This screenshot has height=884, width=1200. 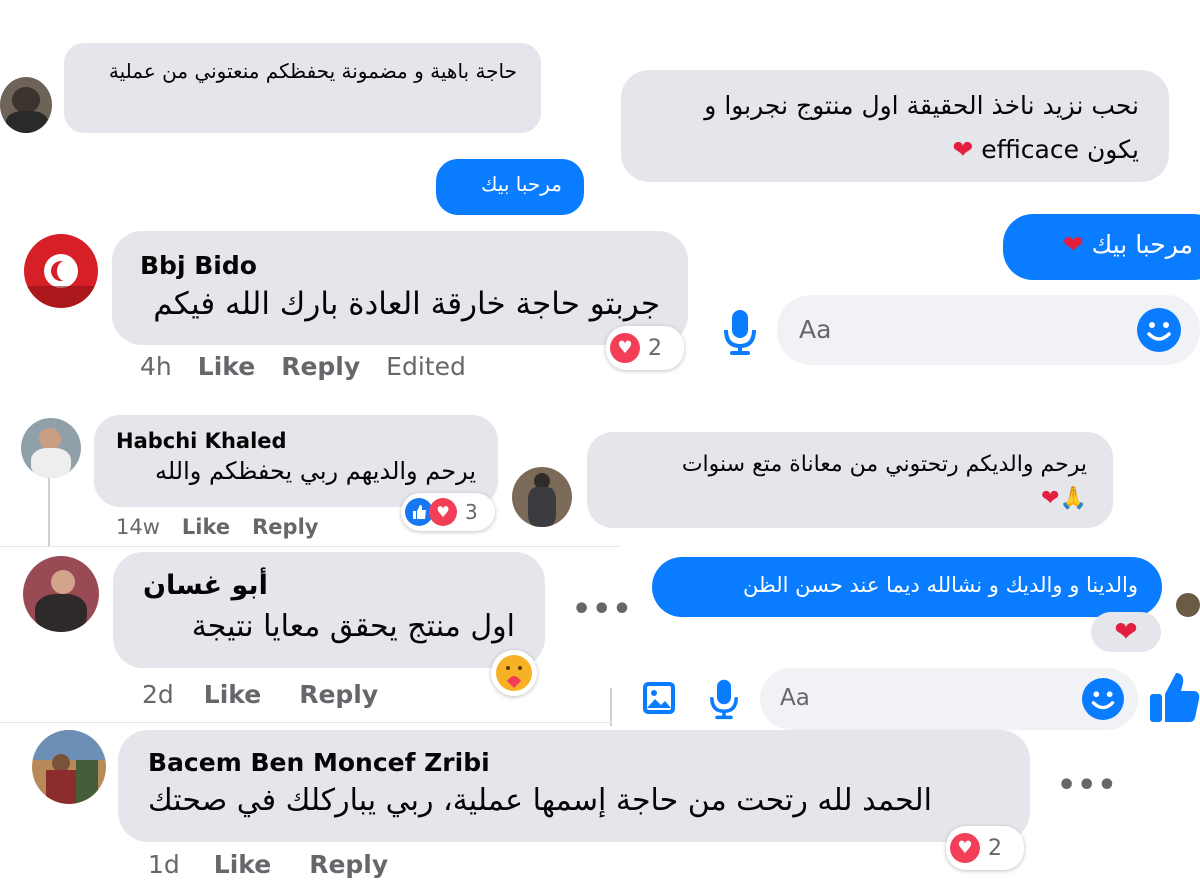 What do you see at coordinates (296, 441) in the screenshot?
I see `comment-author: Habchi Khaled` at bounding box center [296, 441].